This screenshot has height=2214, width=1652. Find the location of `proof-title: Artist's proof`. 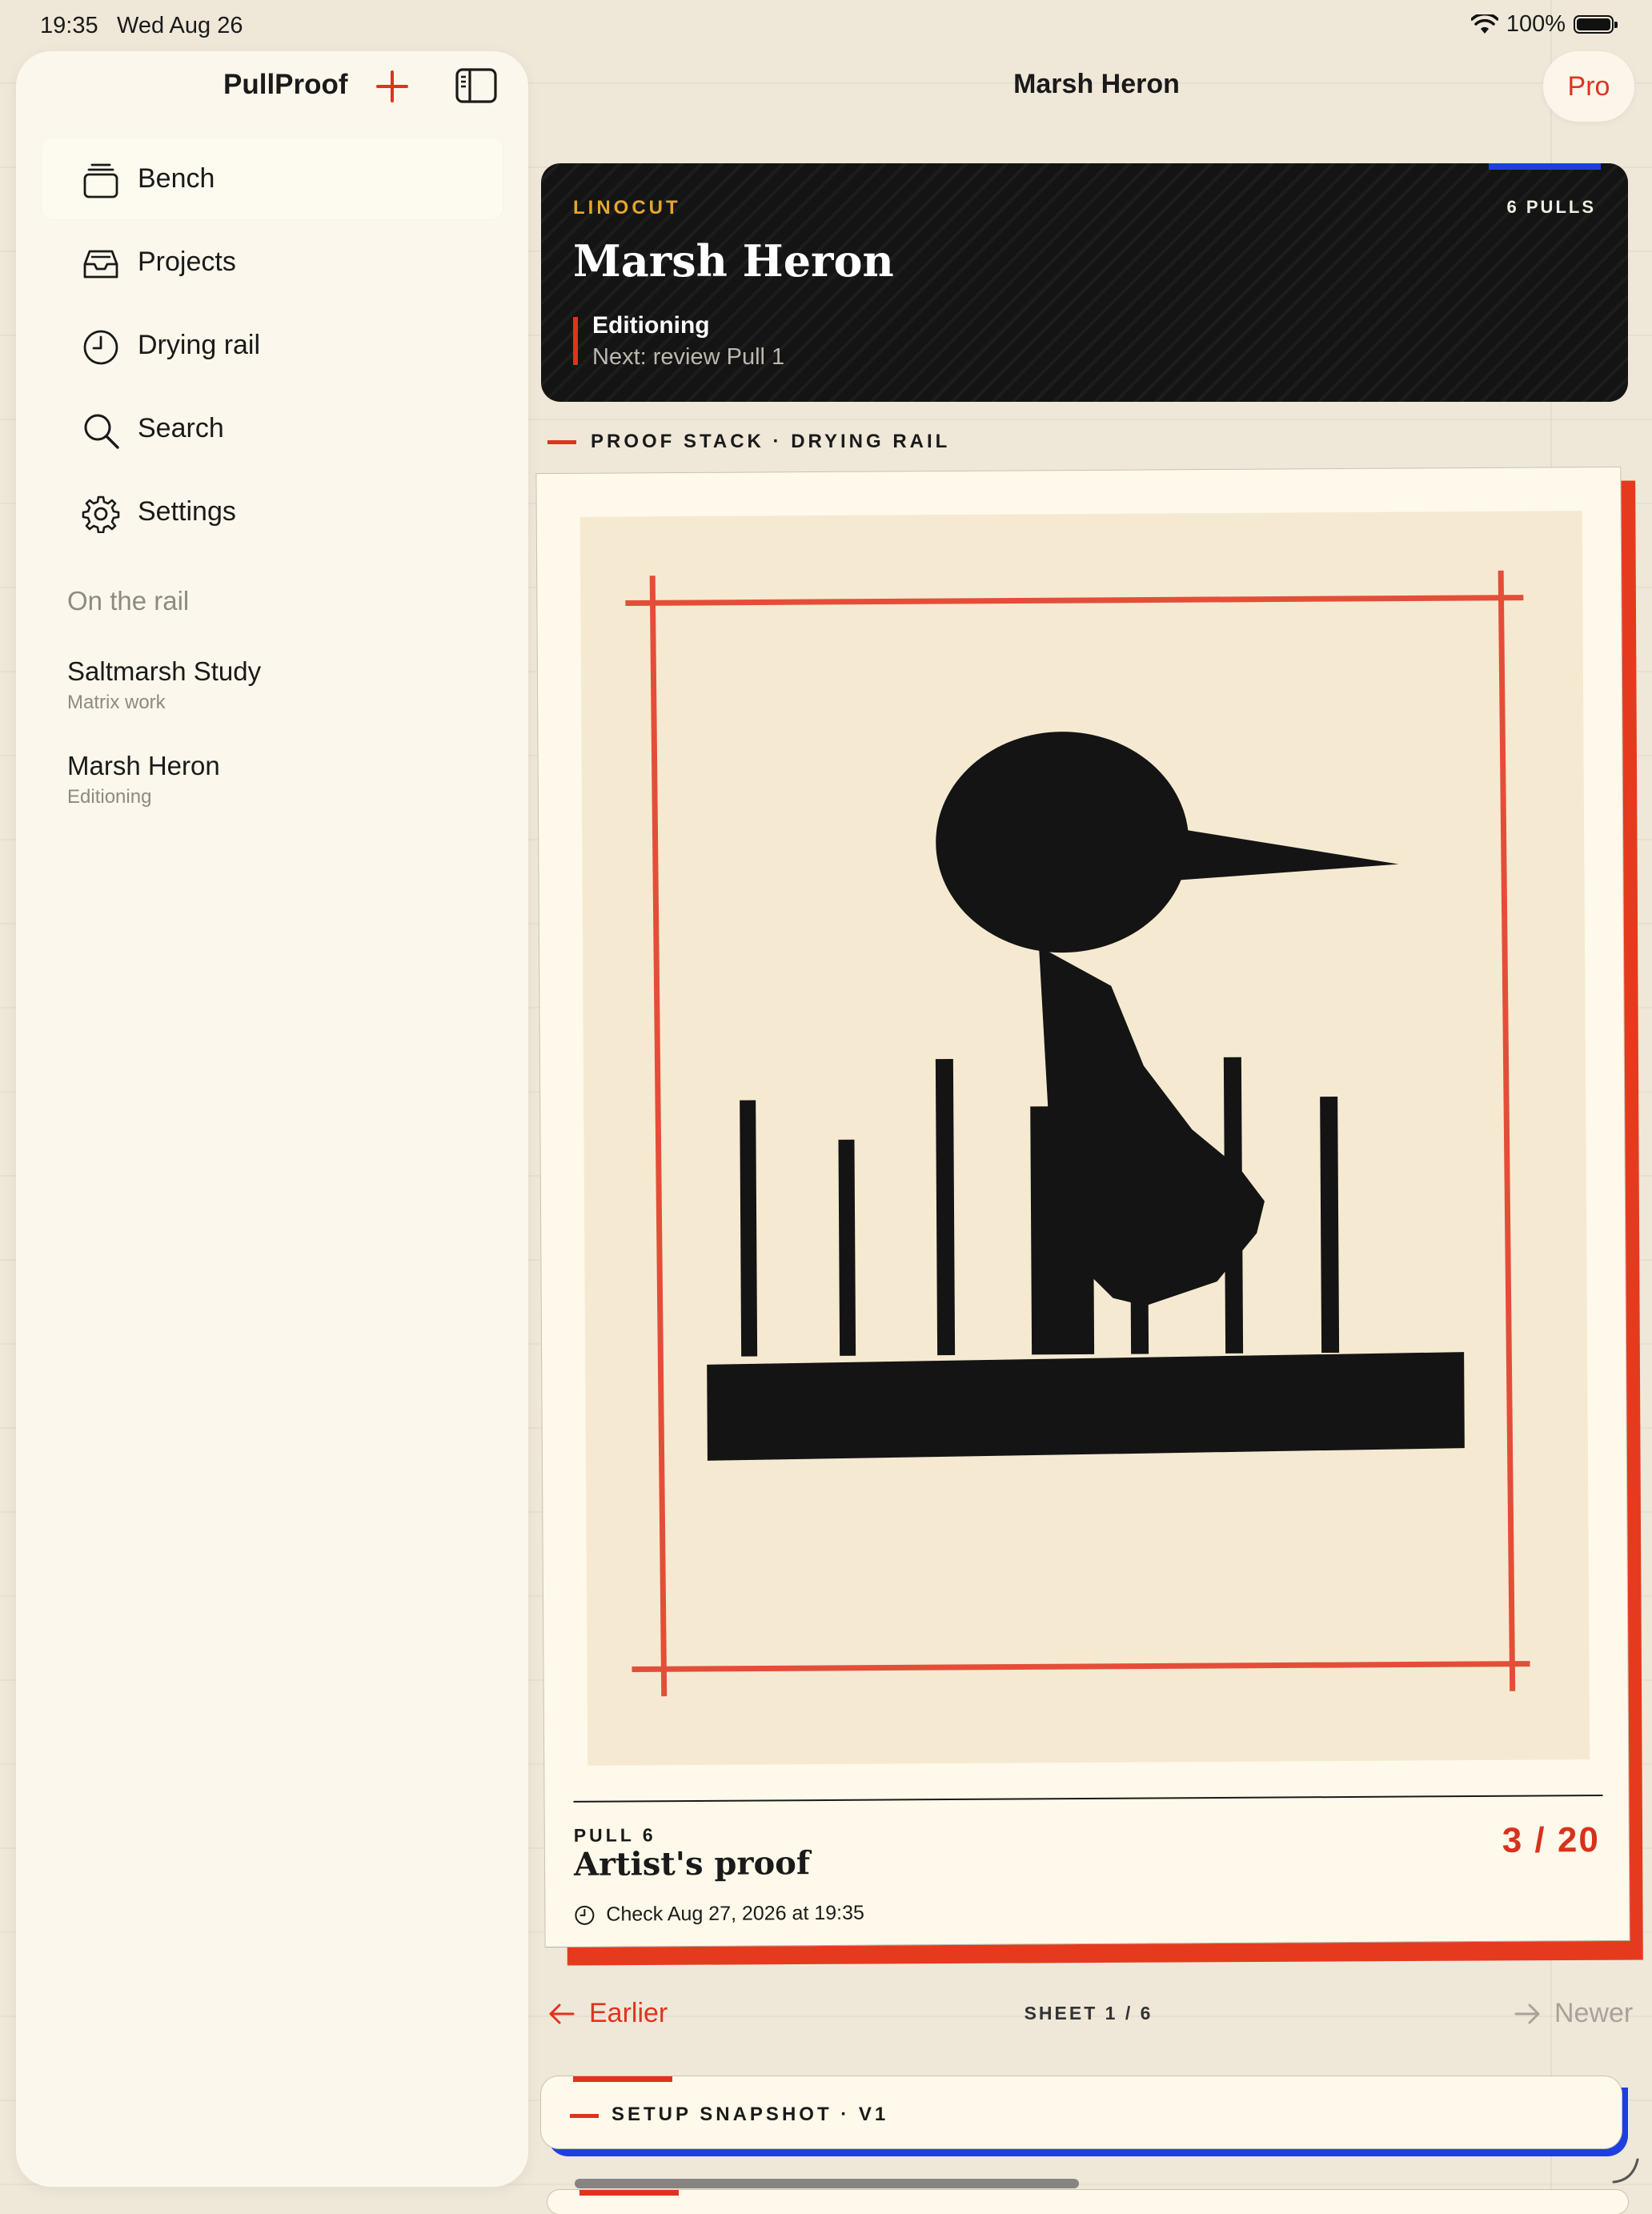

proof-title: Artist's proof is located at coordinates (692, 1863).